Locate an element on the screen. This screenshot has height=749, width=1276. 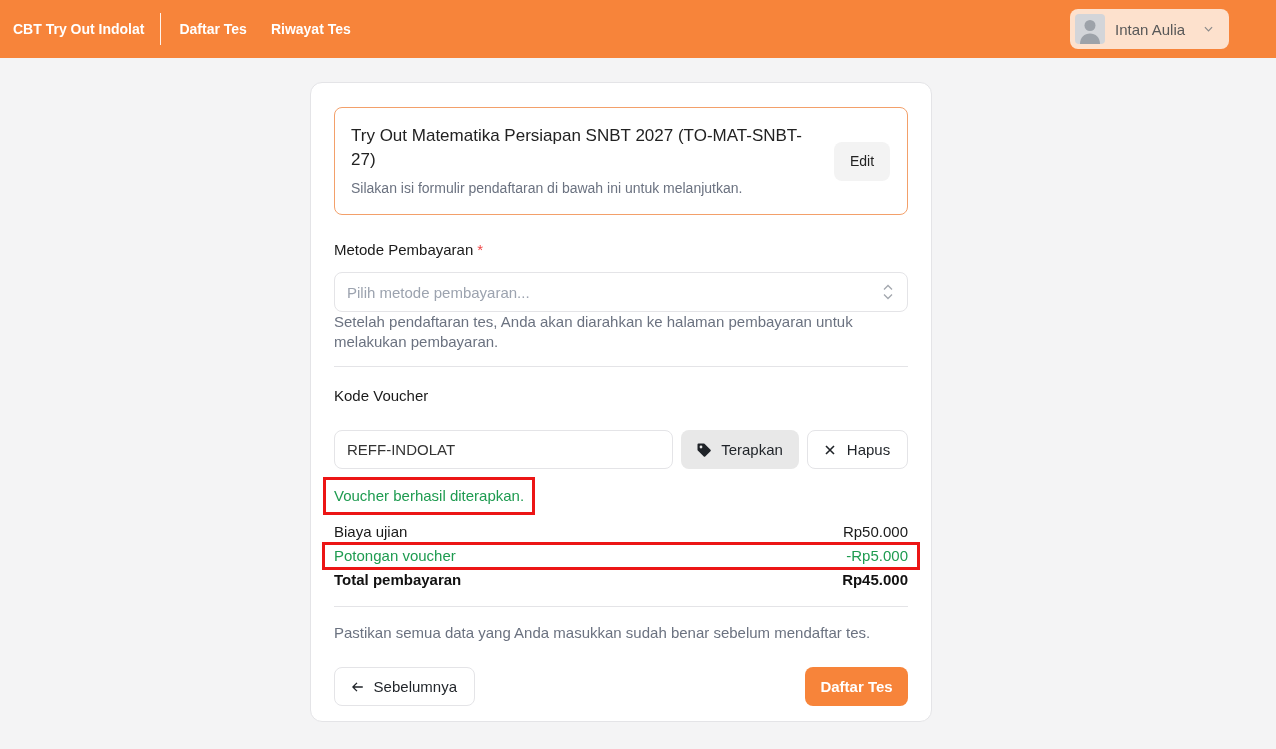
back-button: Sebelumnya is located at coordinates (404, 686).